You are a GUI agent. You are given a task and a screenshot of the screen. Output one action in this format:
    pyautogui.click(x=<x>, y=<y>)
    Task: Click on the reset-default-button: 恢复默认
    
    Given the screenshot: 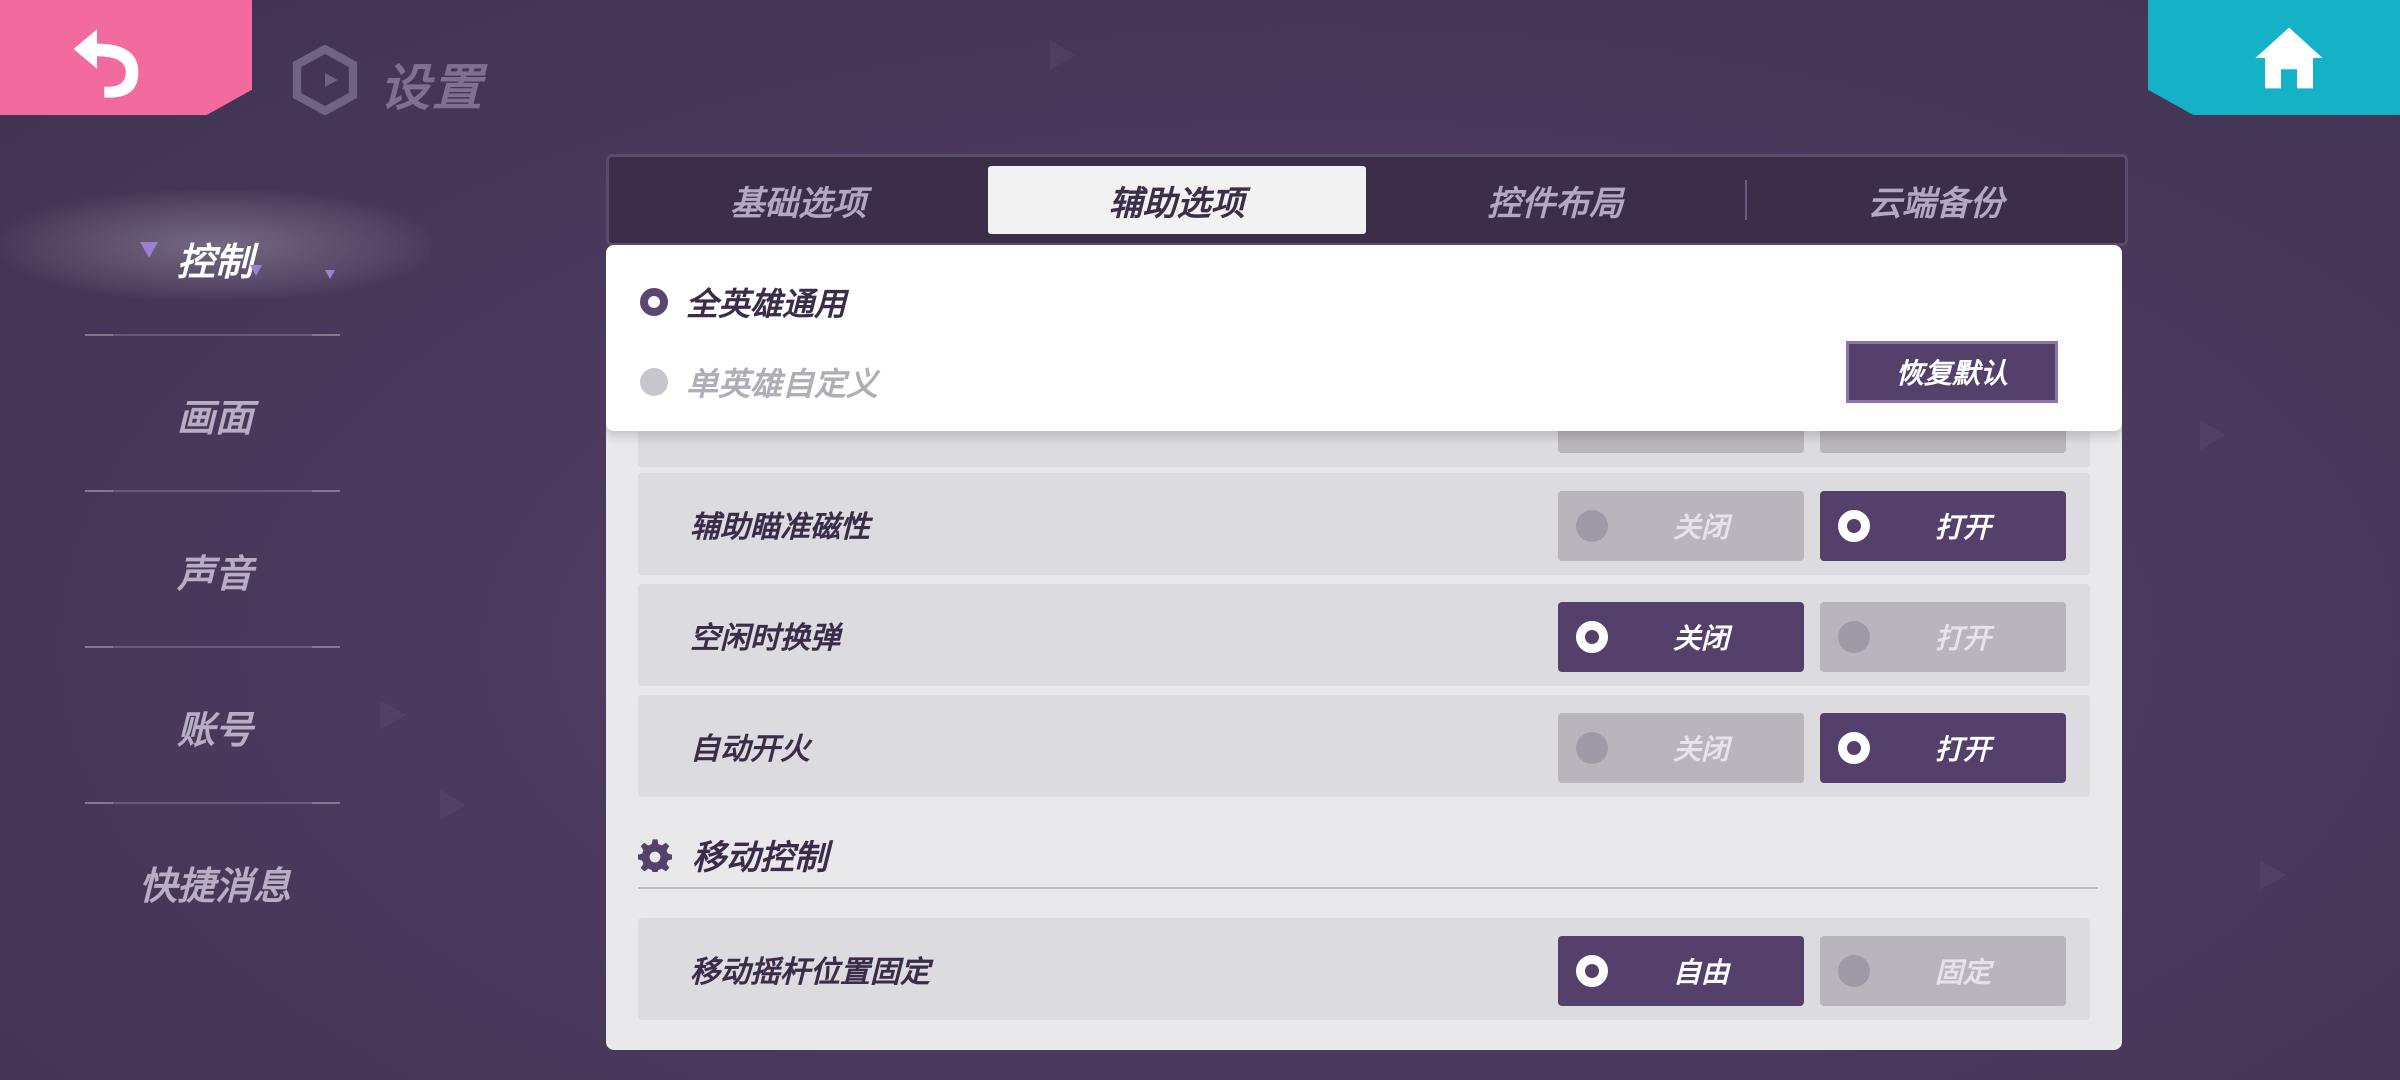 What is the action you would take?
    pyautogui.click(x=1952, y=372)
    